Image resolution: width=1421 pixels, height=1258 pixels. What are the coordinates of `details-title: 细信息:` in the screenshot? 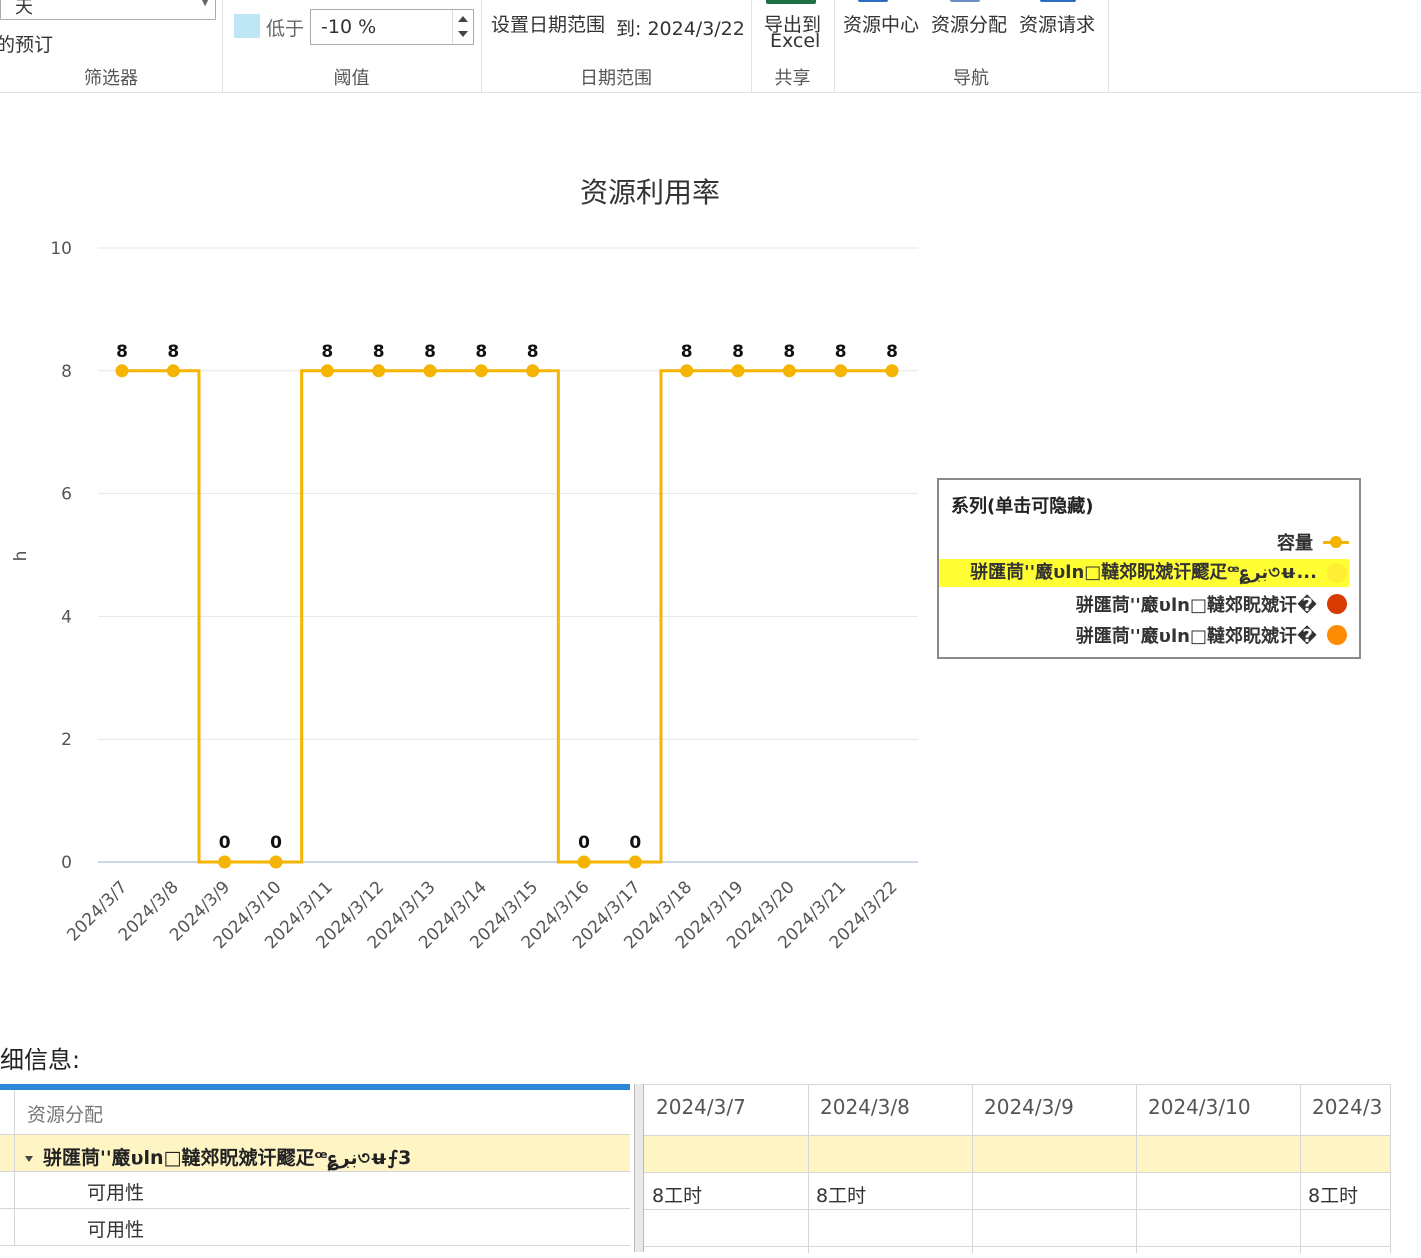 It's located at (40, 1060).